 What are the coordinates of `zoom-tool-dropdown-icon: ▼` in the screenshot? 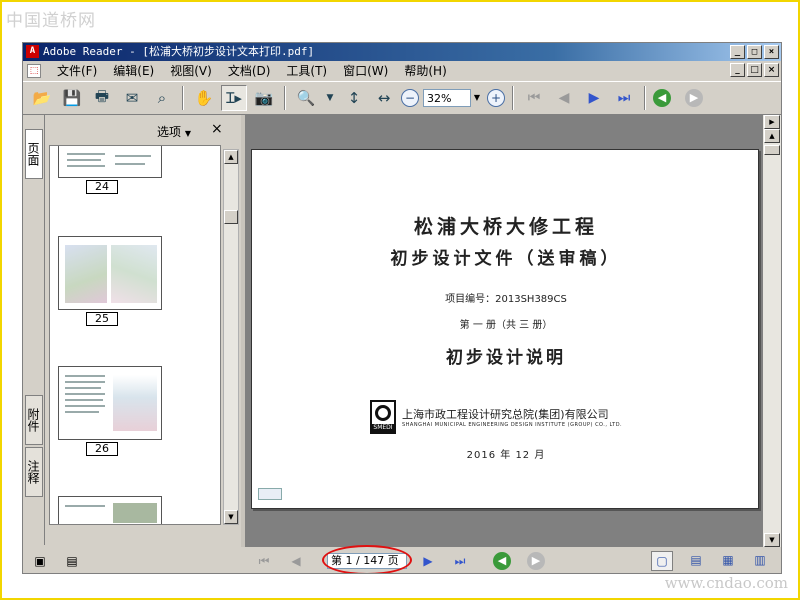 It's located at (330, 98).